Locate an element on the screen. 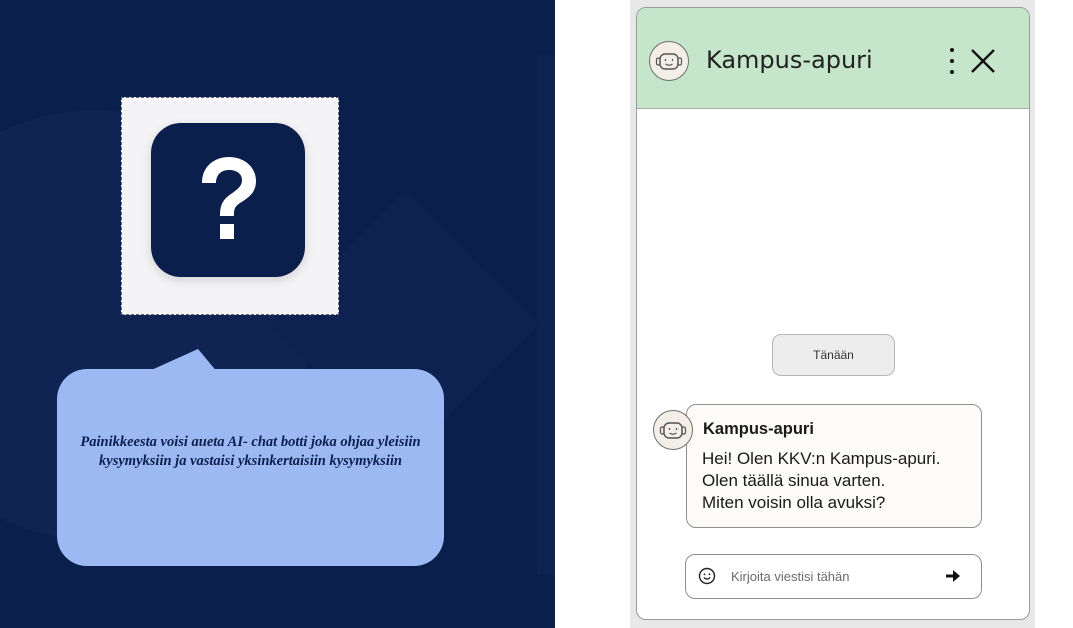 The height and width of the screenshot is (628, 1073). chat-header: Kampus-apuri is located at coordinates (833, 58).